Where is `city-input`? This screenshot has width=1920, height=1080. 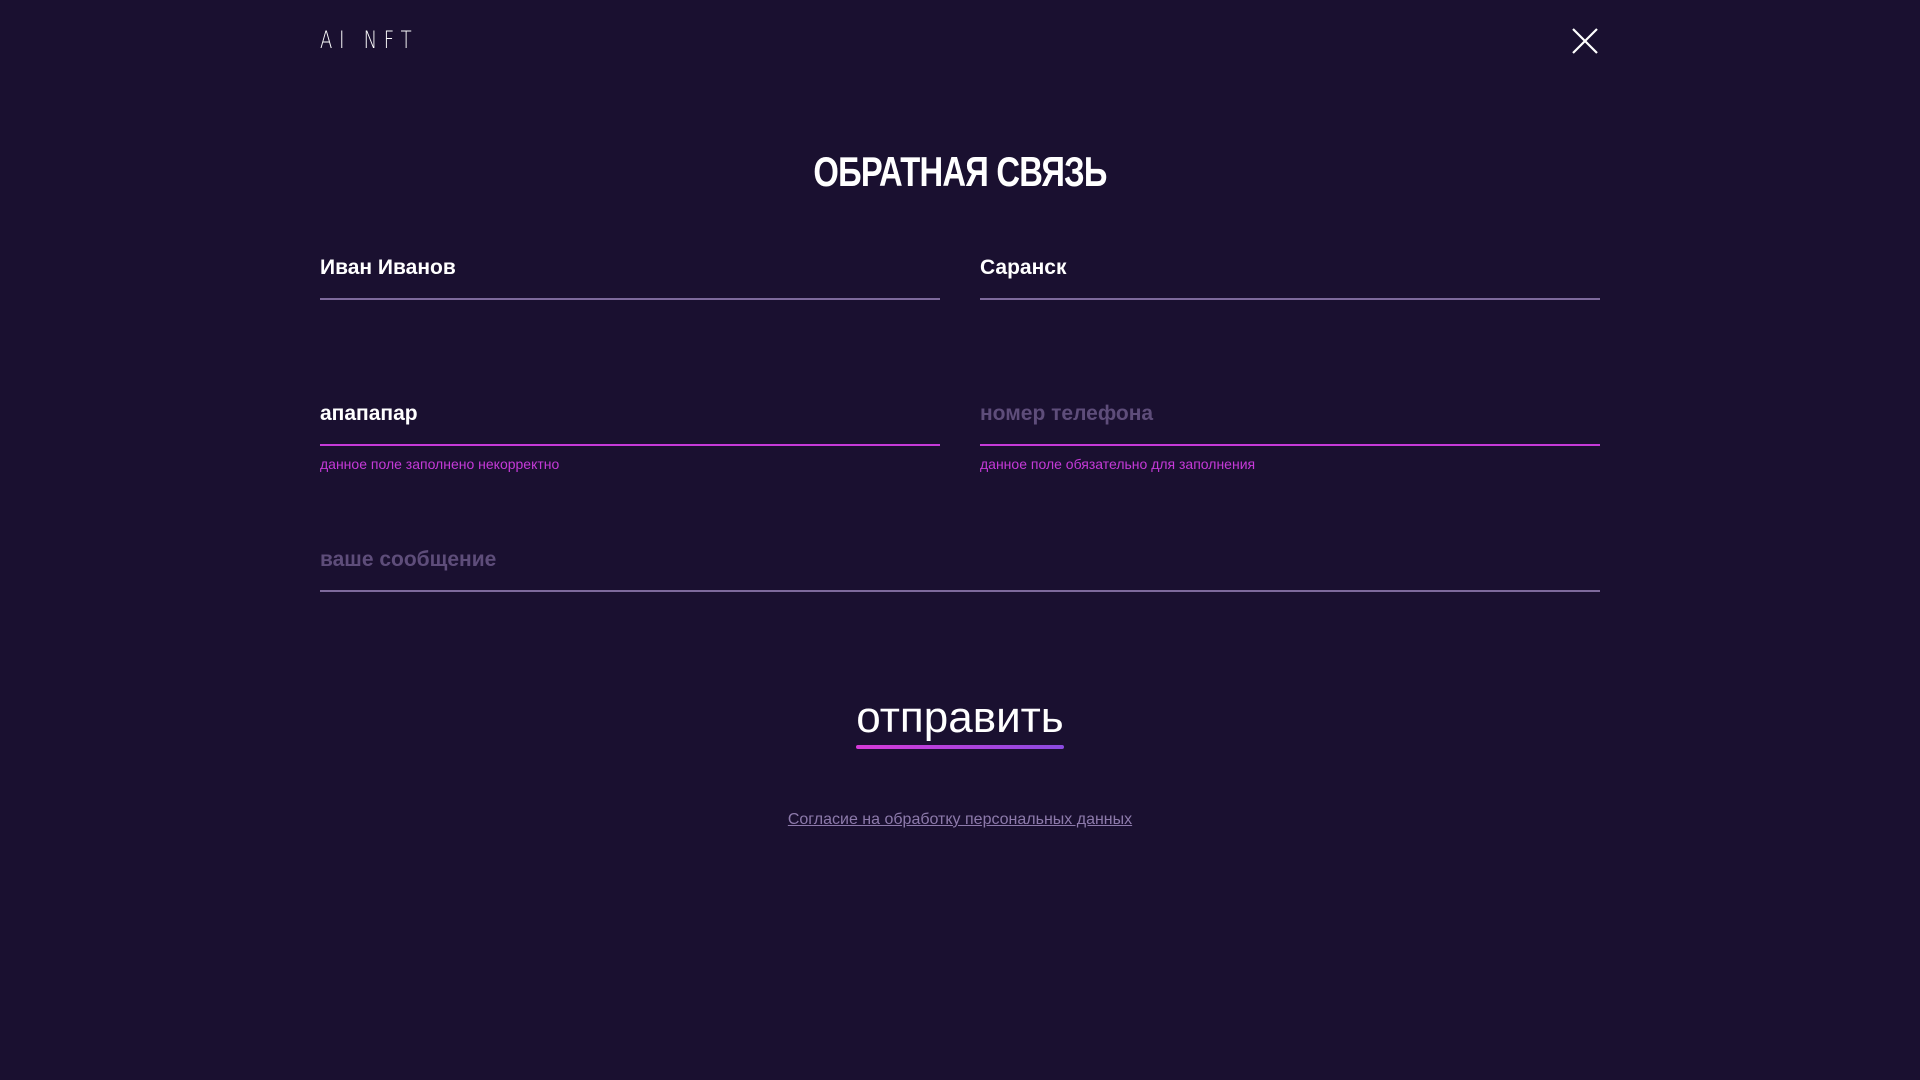
city-input is located at coordinates (1290, 278).